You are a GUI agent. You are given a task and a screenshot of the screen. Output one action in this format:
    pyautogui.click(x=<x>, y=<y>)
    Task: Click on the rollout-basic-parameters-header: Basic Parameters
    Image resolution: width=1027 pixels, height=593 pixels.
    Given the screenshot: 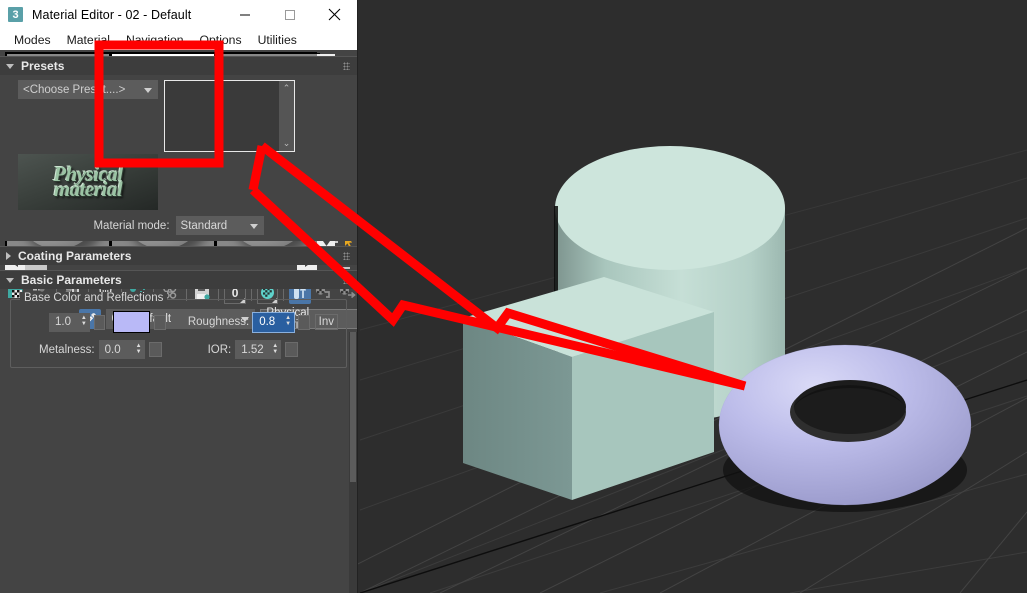 What is the action you would take?
    pyautogui.click(x=178, y=279)
    